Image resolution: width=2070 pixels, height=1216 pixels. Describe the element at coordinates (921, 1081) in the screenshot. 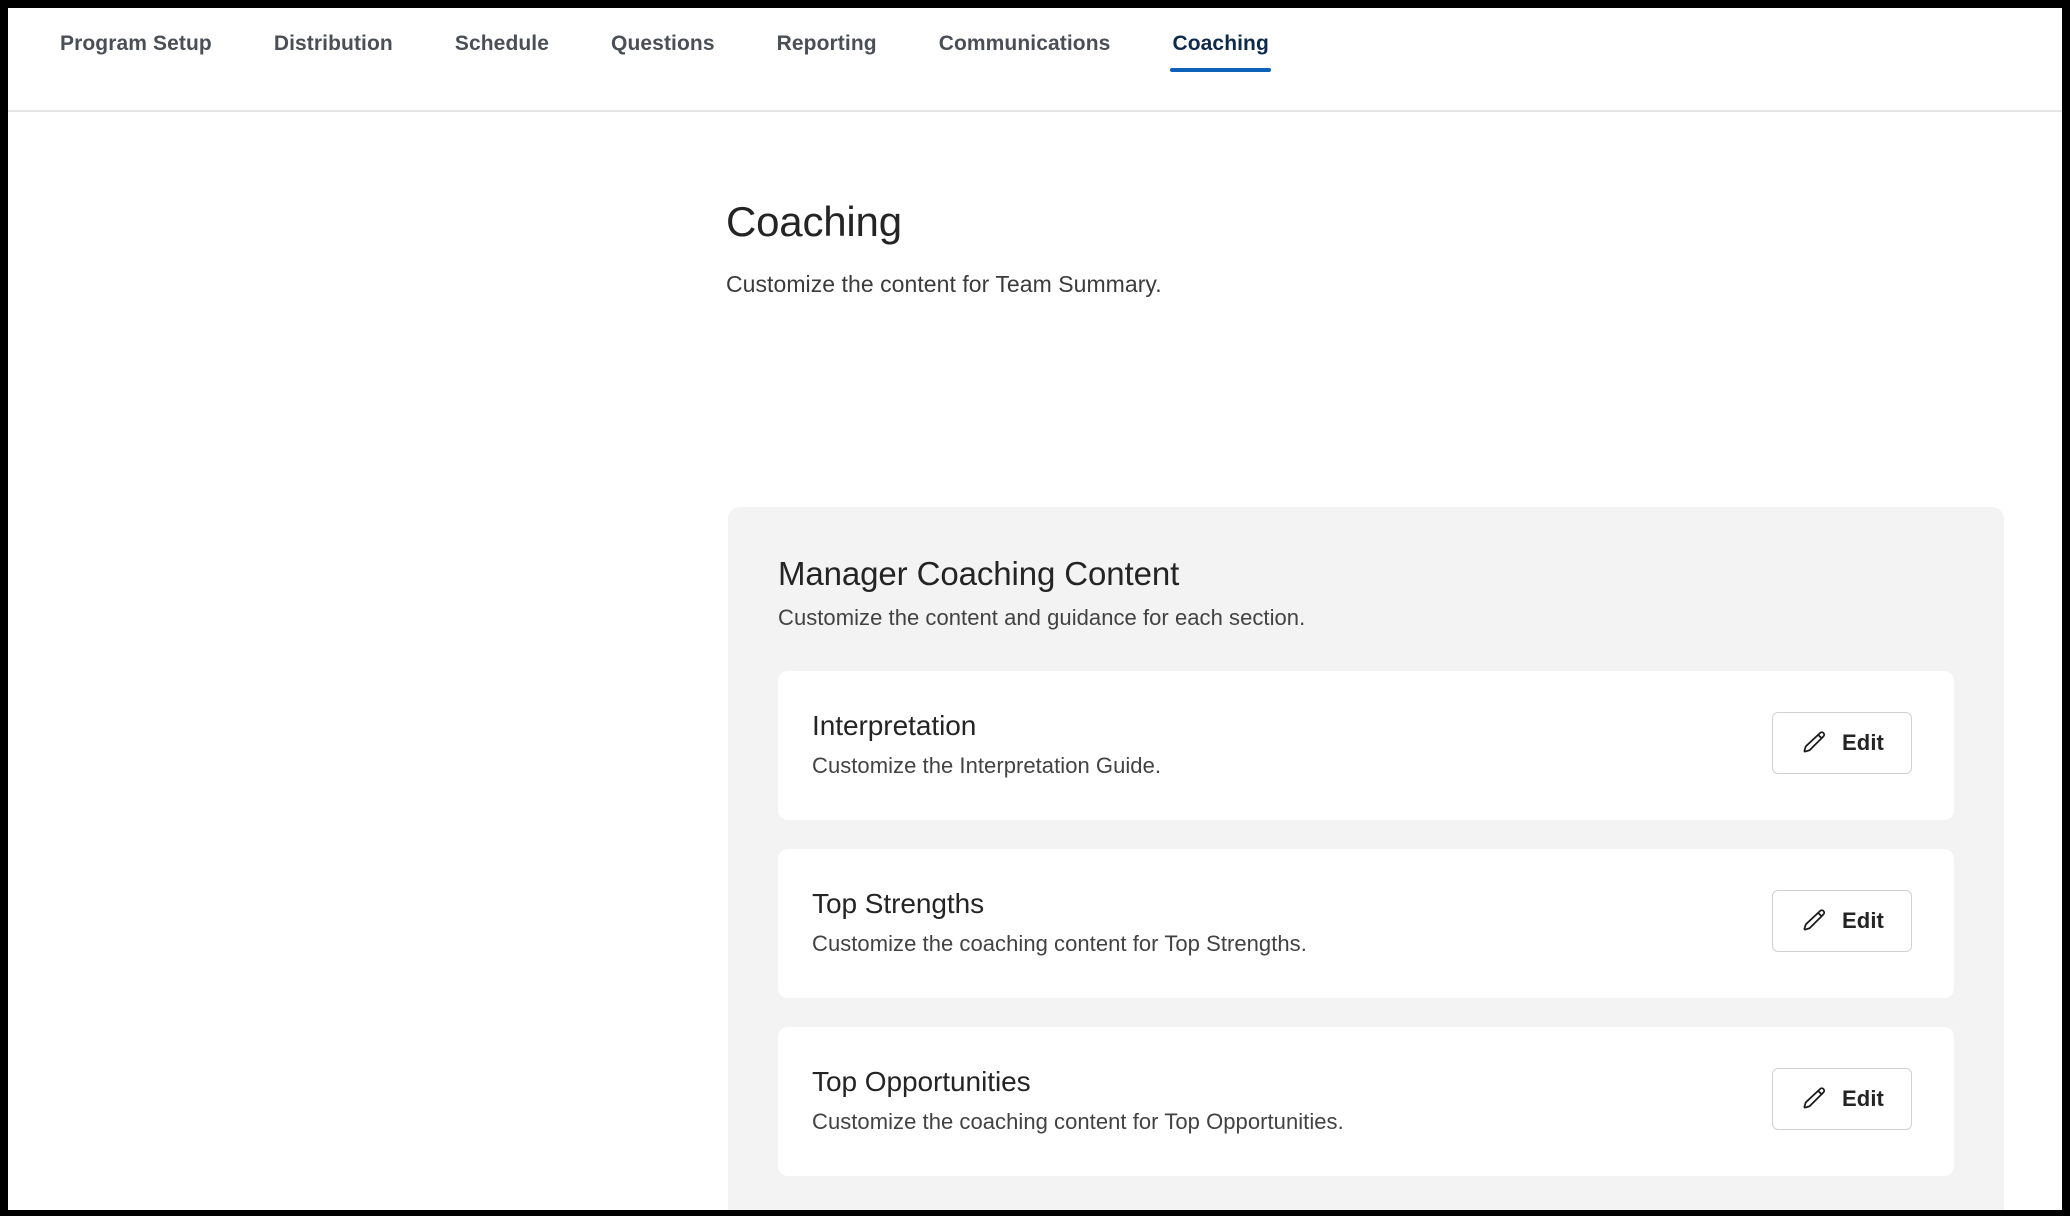

I see `coaching-section-title: Top Opportunities` at that location.